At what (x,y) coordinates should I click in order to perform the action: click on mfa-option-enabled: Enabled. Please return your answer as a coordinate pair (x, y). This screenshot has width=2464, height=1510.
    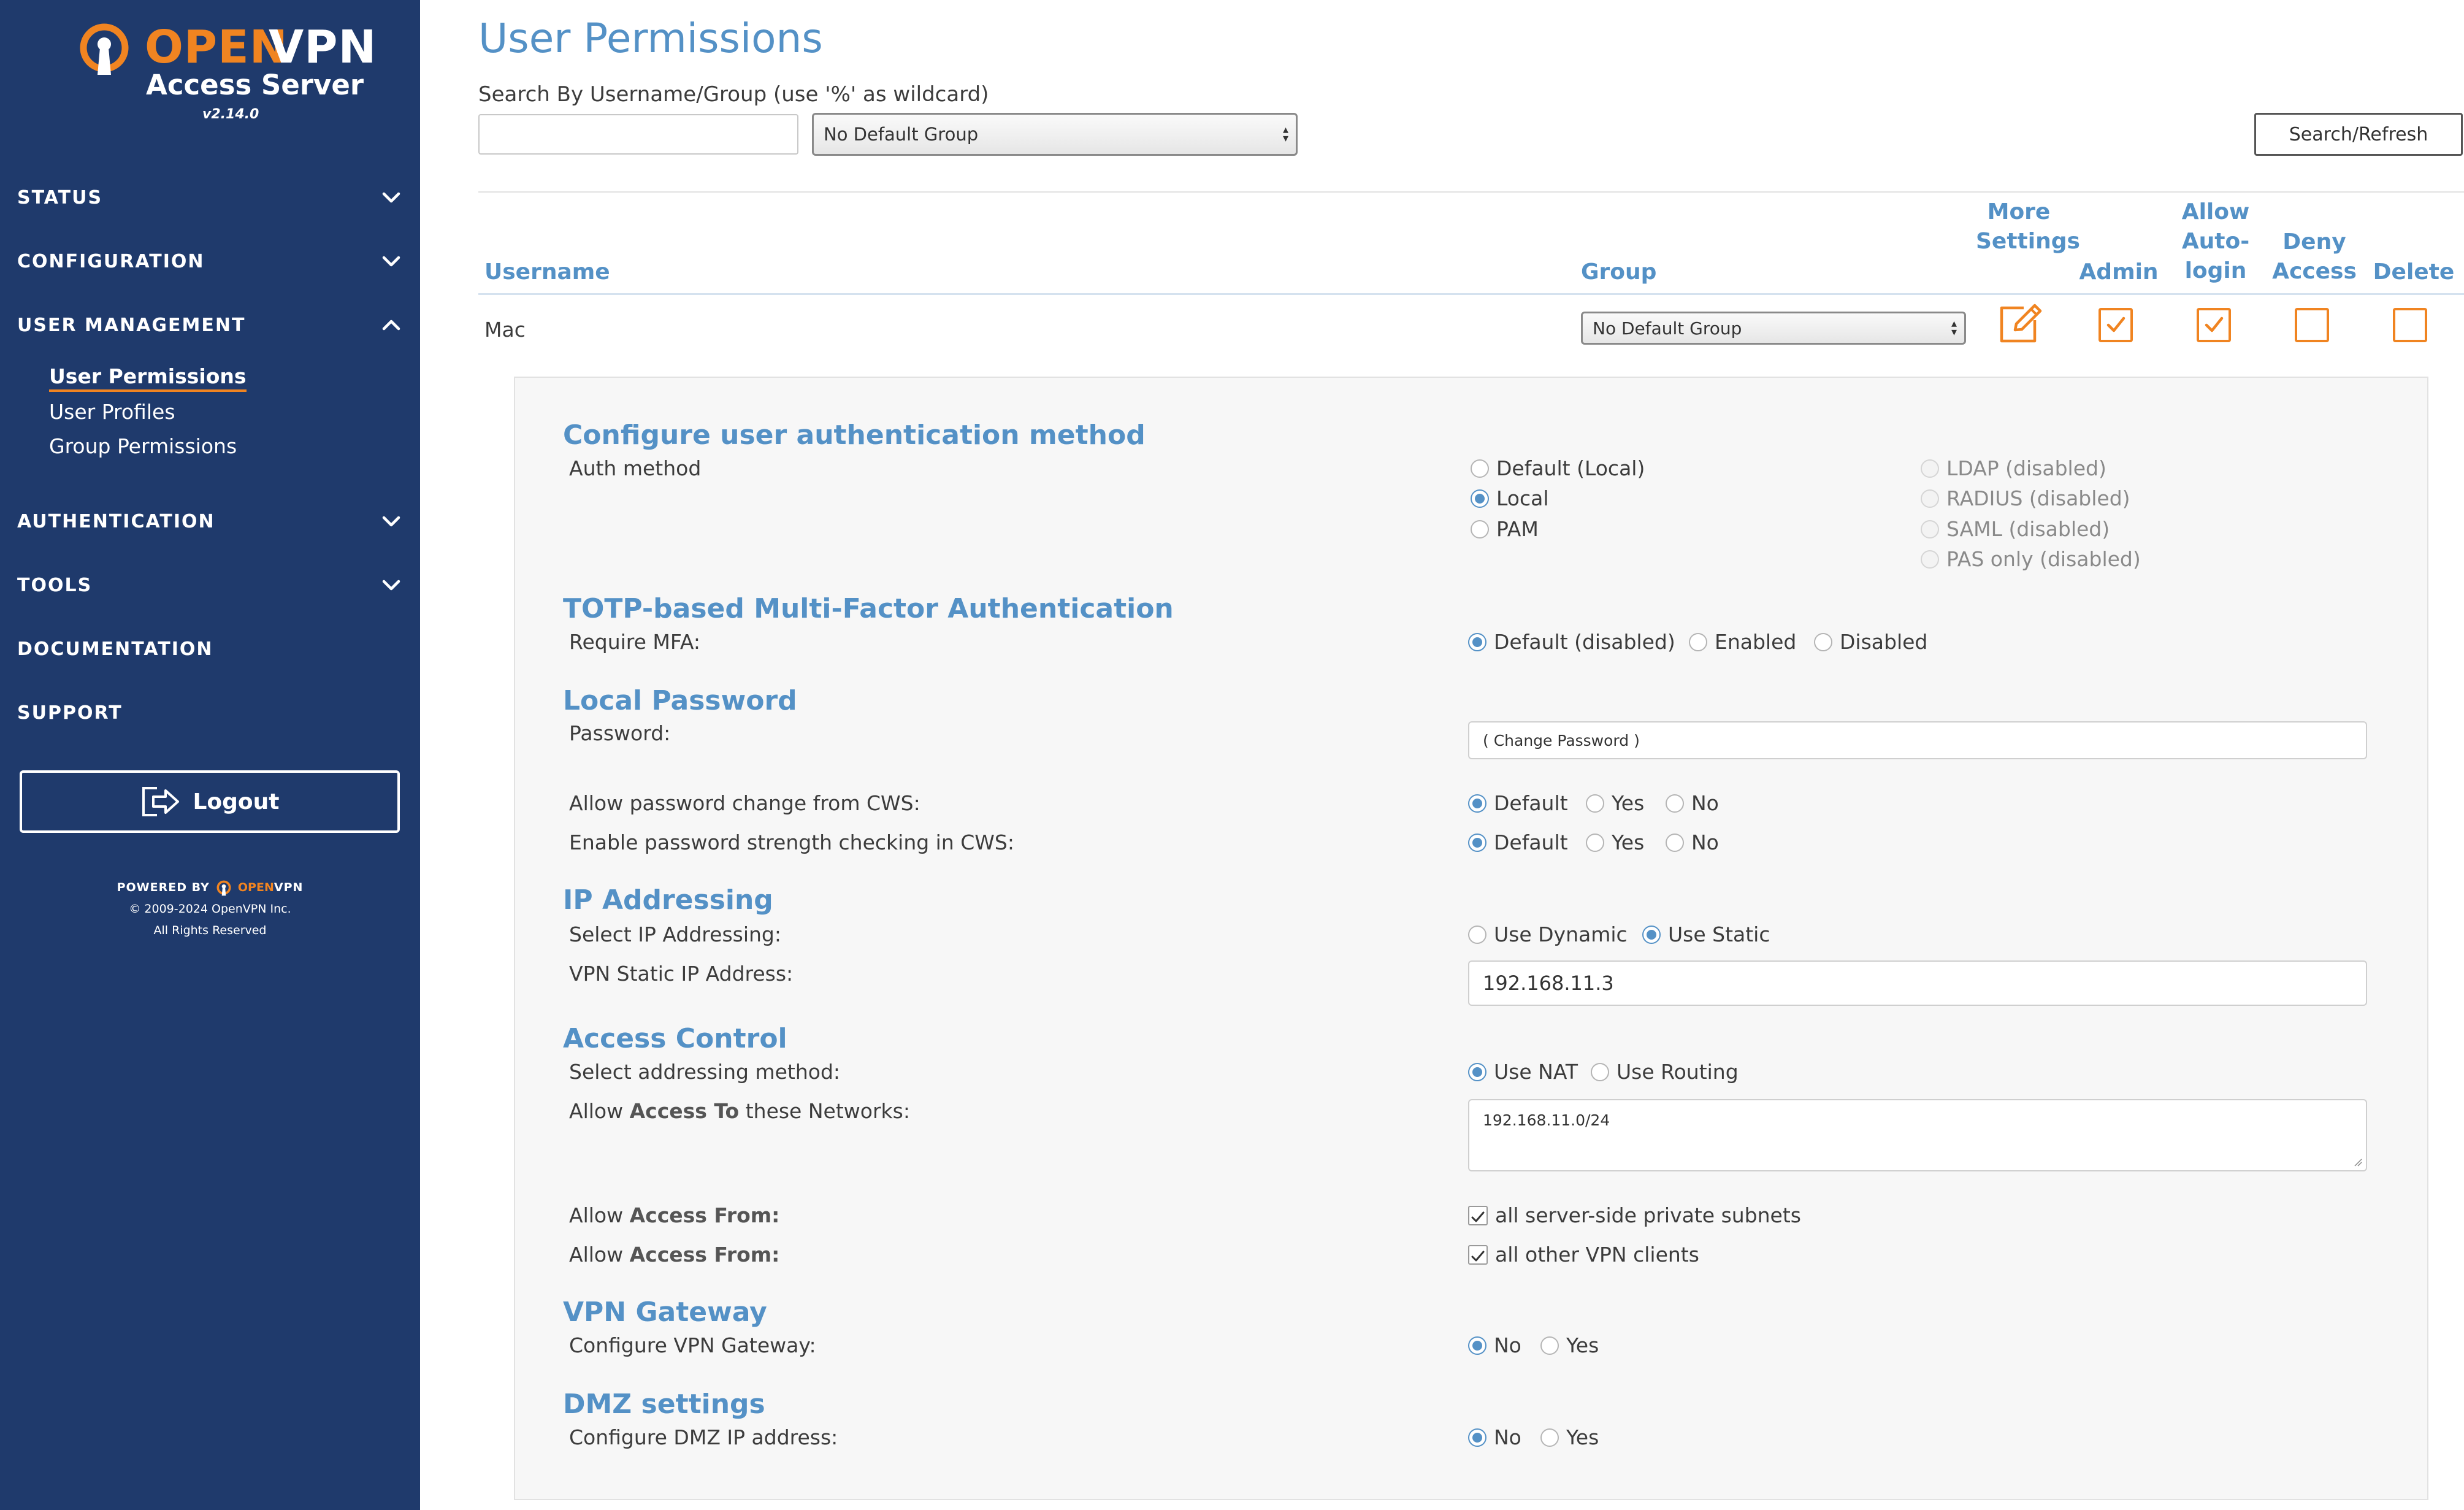
    Looking at the image, I should click on (1742, 642).